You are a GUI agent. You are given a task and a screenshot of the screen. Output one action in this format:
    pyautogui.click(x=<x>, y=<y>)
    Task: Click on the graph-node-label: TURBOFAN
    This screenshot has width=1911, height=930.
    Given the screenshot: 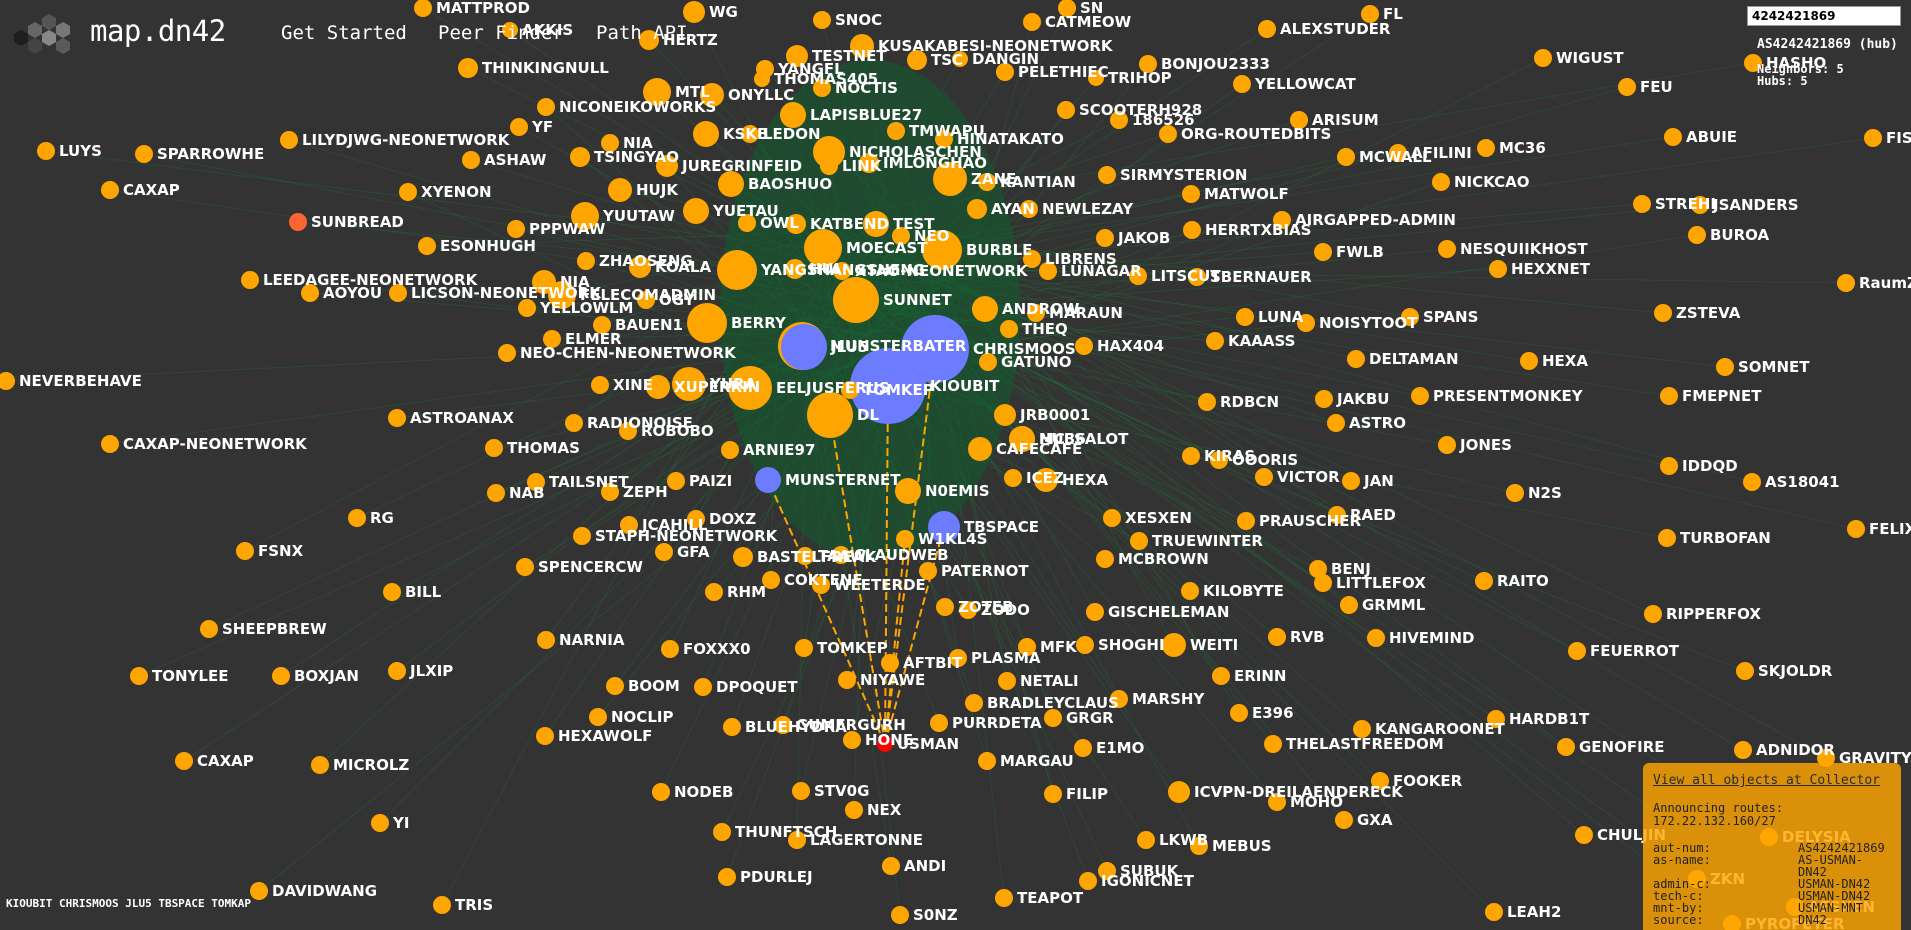 What is the action you would take?
    pyautogui.click(x=1725, y=538)
    